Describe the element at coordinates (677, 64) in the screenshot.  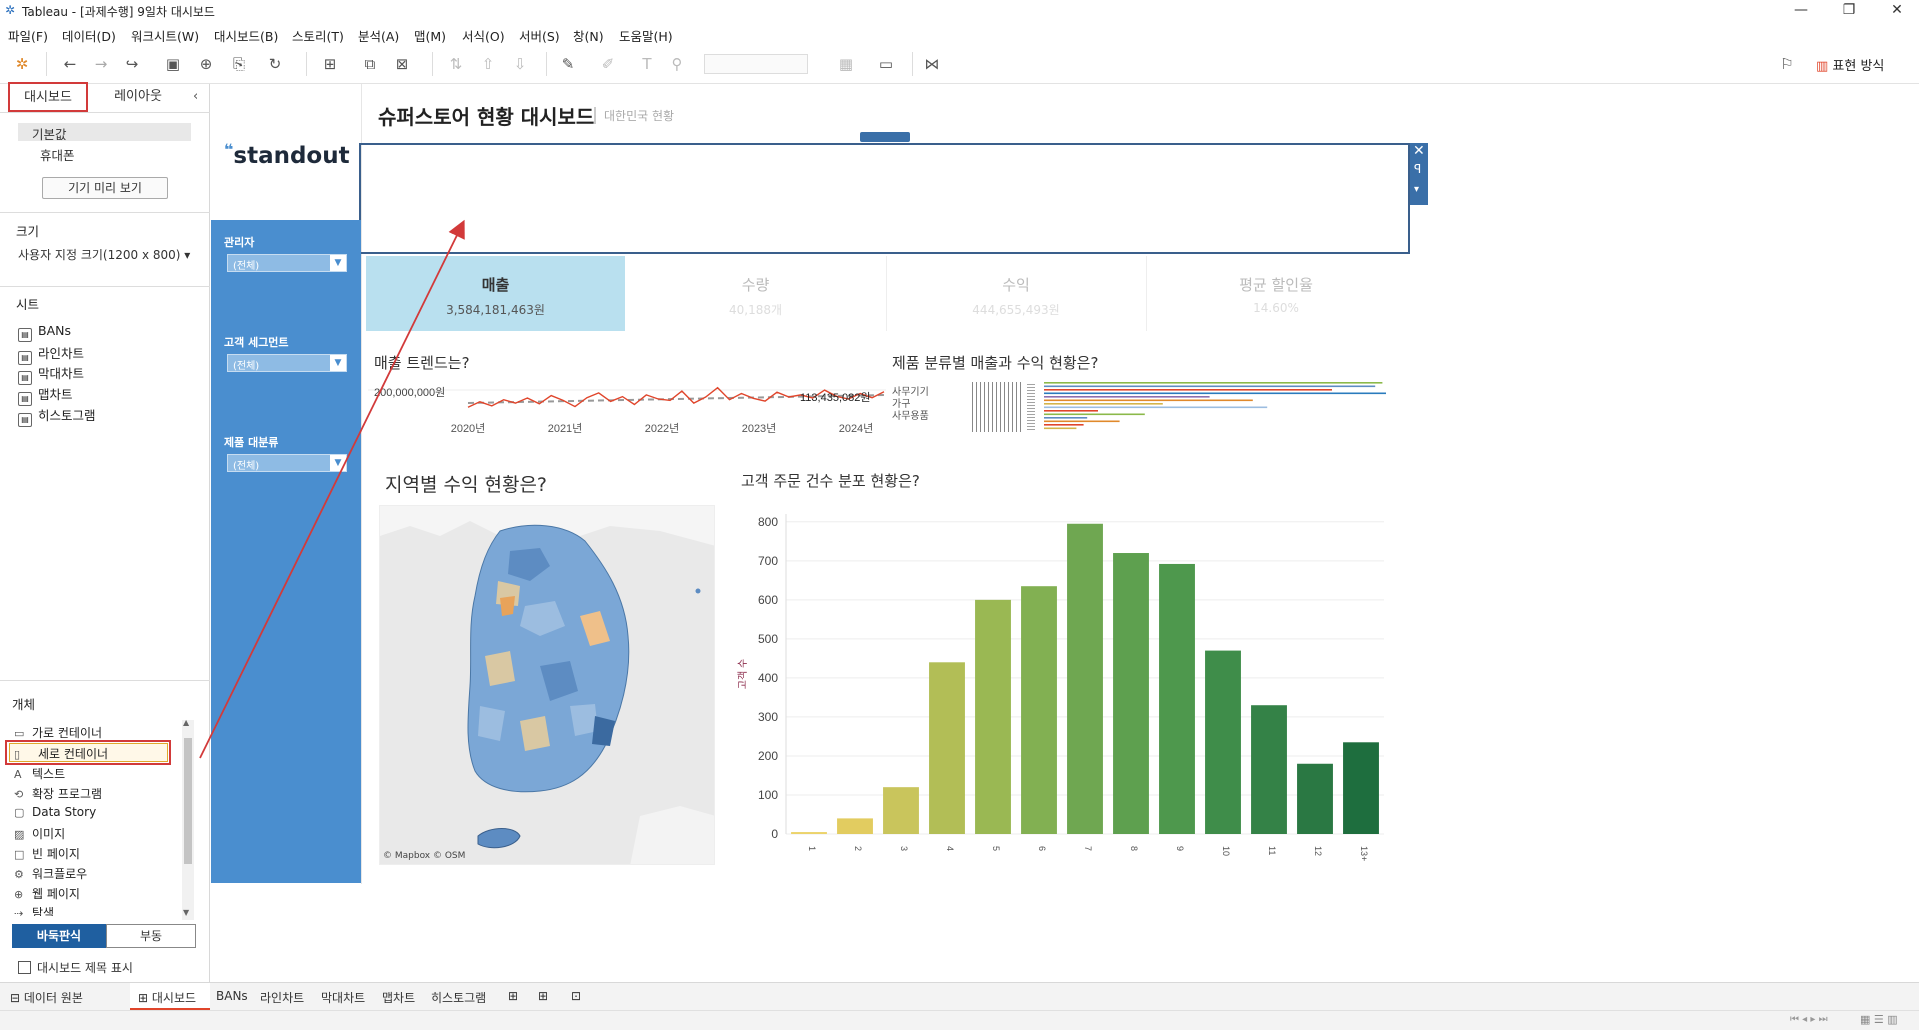
I see `pin-icon: ⚲` at that location.